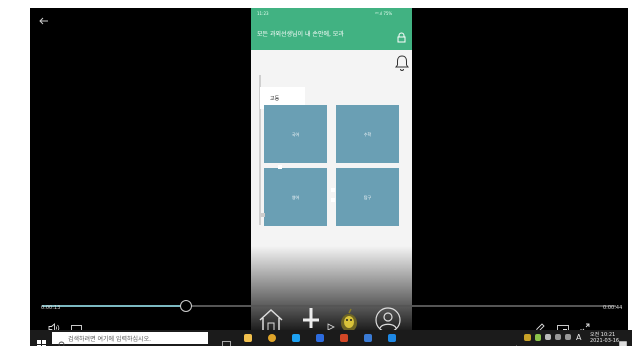 Image resolution: width=632 pixels, height=346 pixels. I want to click on cross-icon, so click(311, 318).